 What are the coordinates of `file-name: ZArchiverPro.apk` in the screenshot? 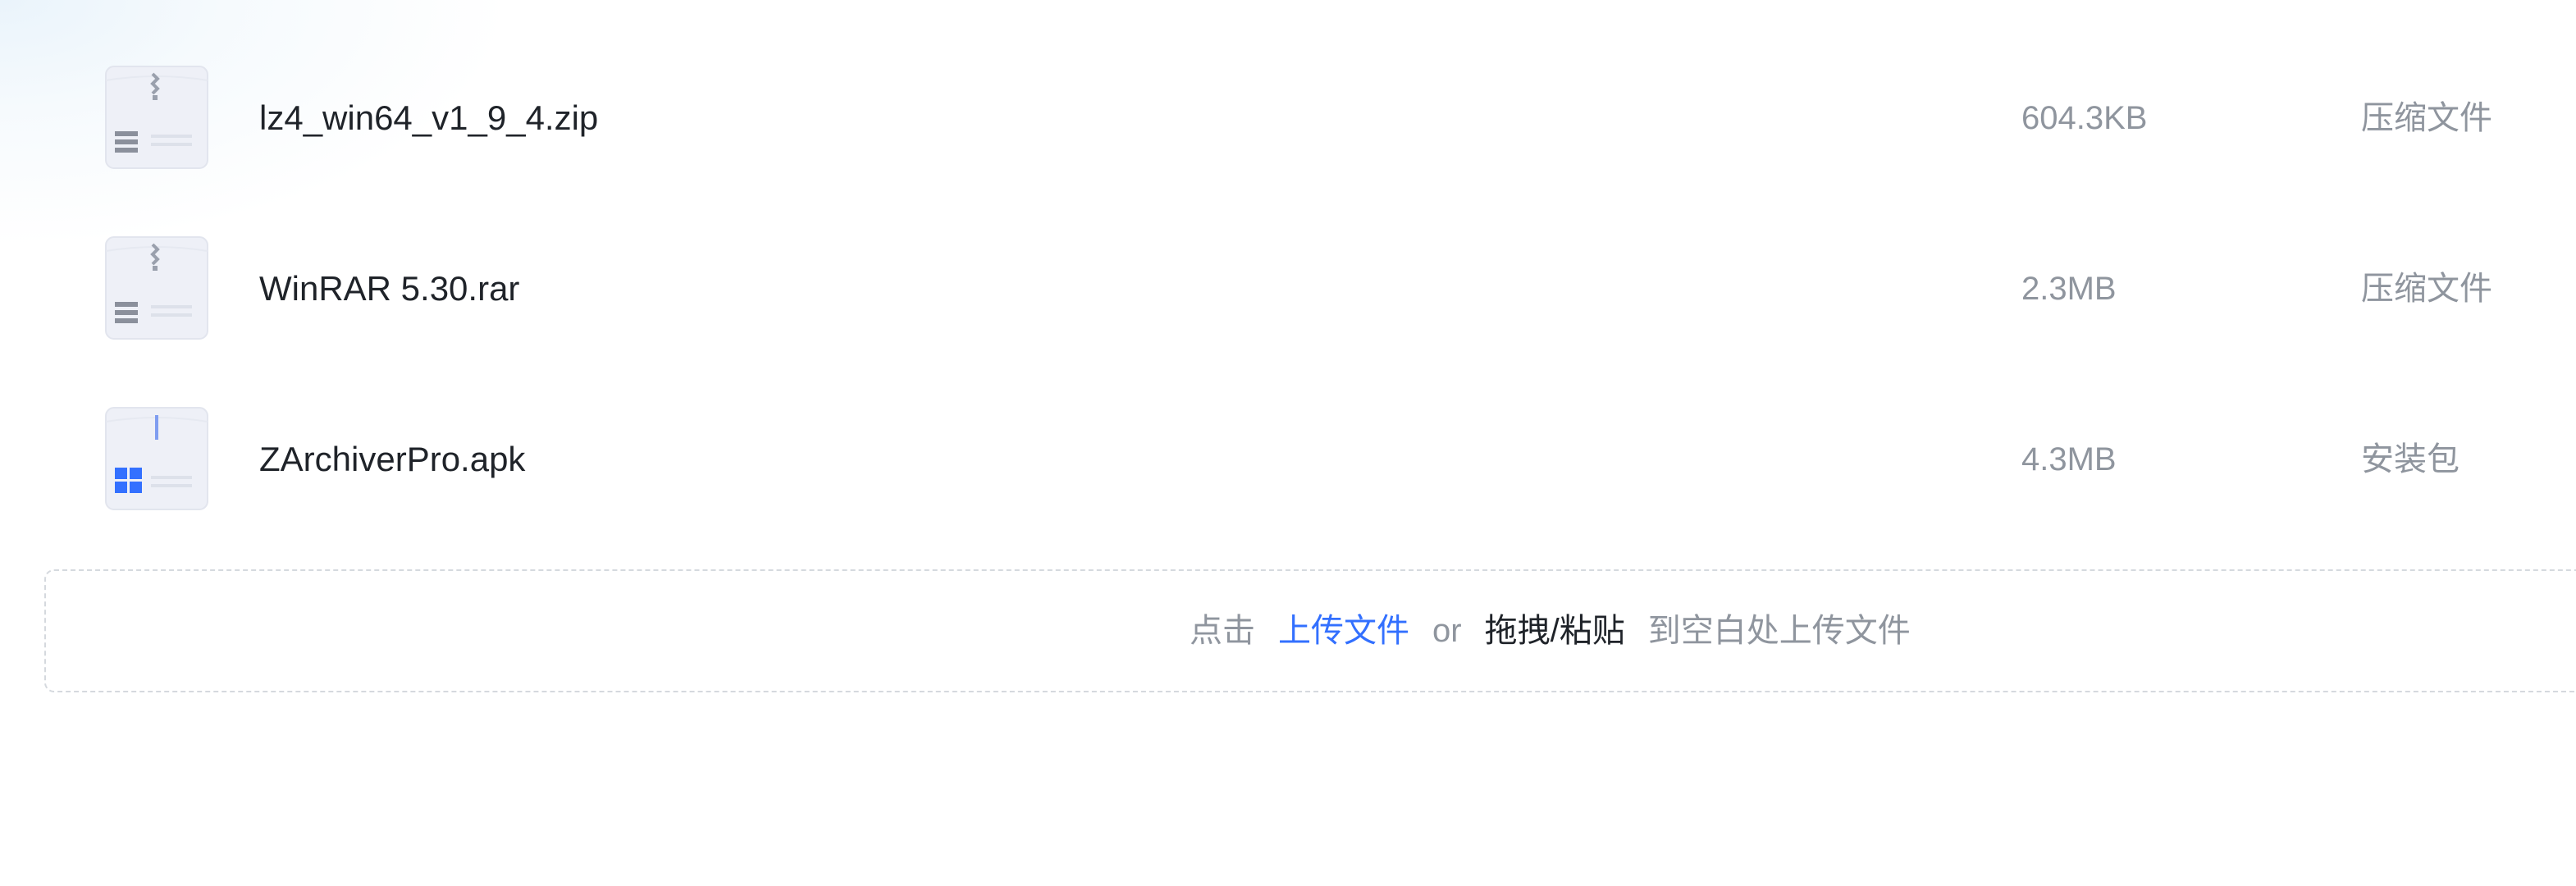 It's located at (392, 460).